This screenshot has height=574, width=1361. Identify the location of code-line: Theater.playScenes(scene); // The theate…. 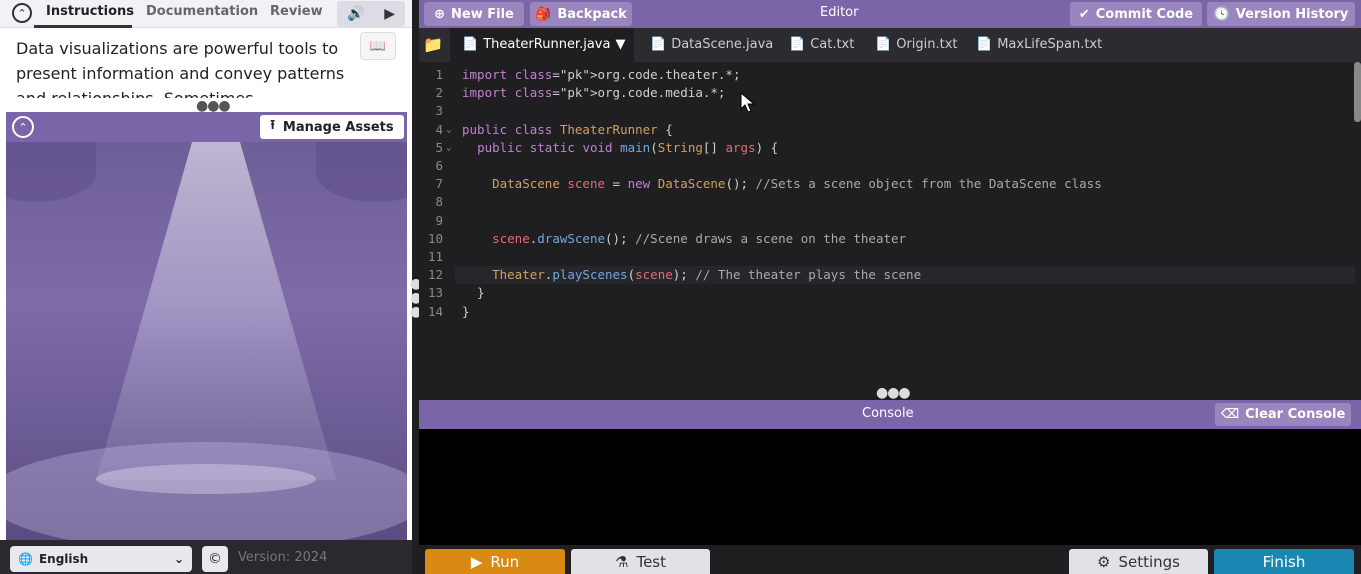
(707, 275).